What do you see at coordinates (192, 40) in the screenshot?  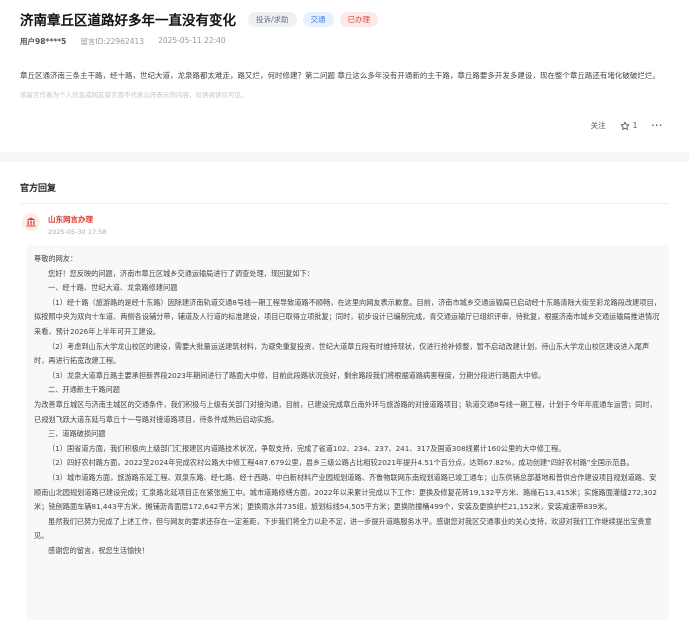 I see `post-time: 2025-05-11 22:40` at bounding box center [192, 40].